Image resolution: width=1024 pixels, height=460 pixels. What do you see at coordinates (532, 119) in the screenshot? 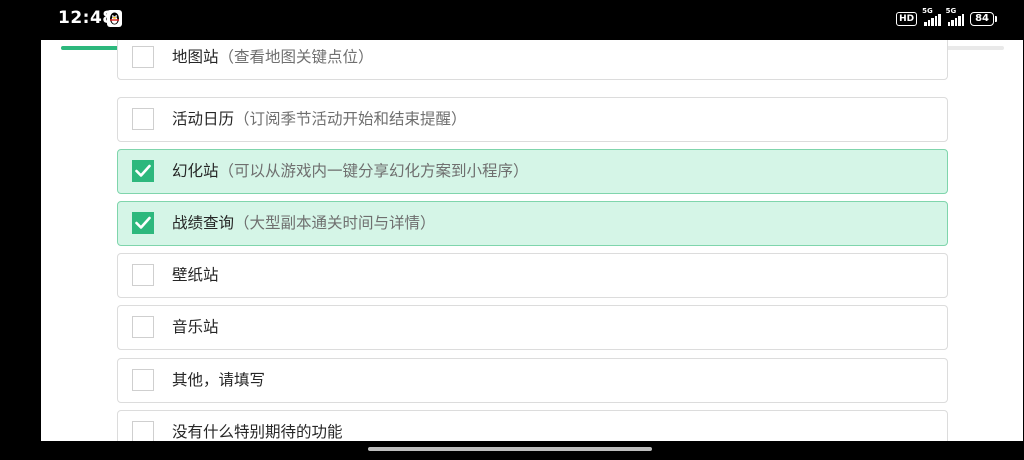
I see `option-item: 活动日历（订阅季节活动开始和结束提醒）` at bounding box center [532, 119].